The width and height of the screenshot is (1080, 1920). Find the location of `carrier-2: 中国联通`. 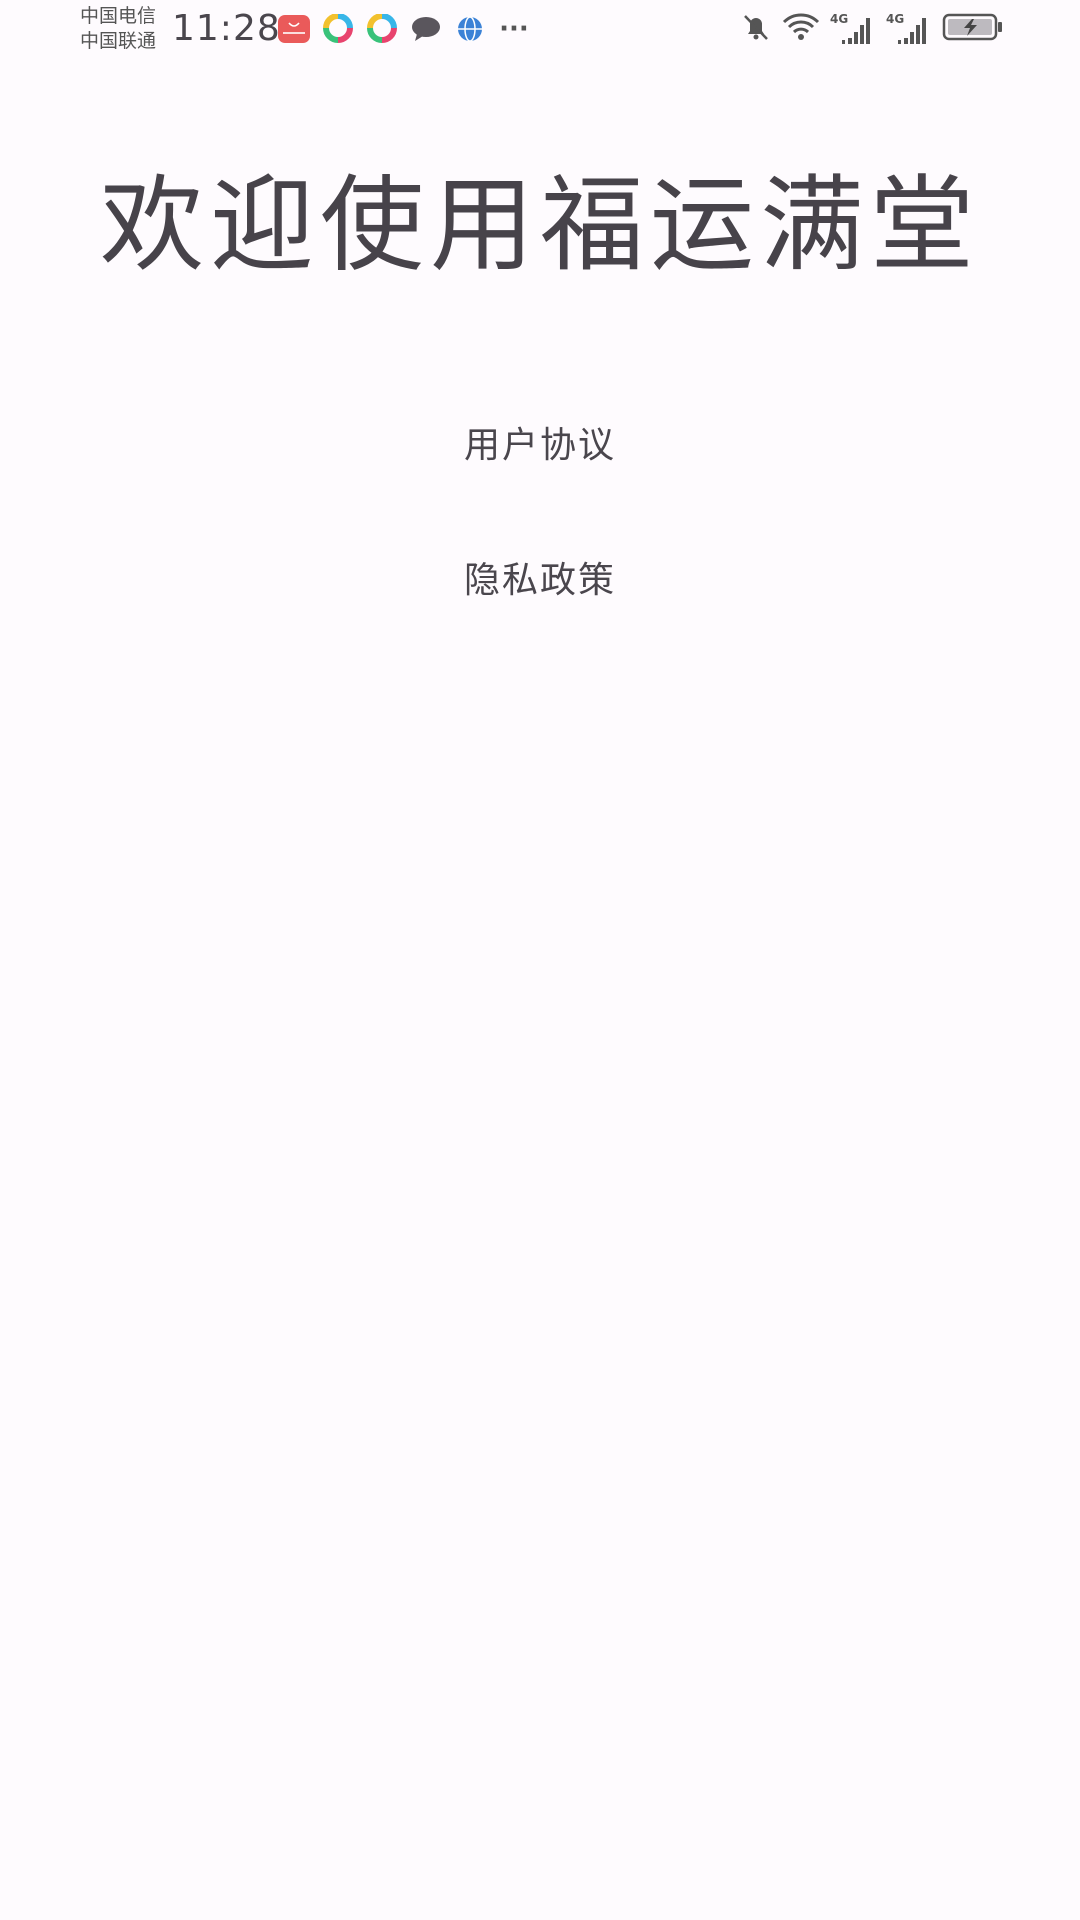

carrier-2: 中国联通 is located at coordinates (118, 41).